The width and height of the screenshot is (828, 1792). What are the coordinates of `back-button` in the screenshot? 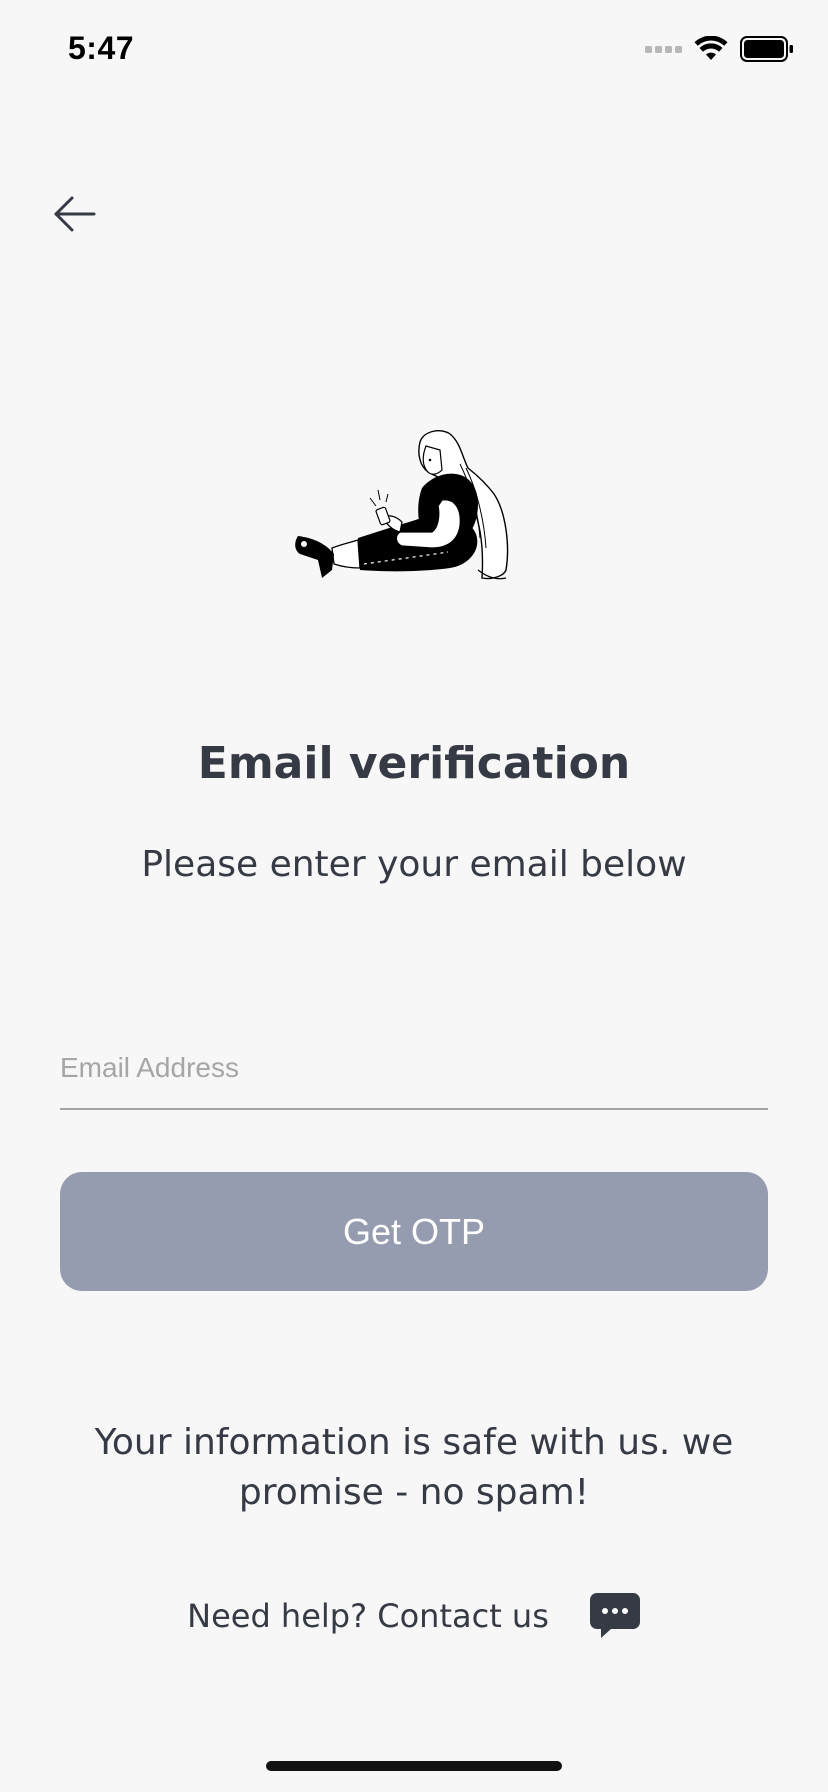 It's located at (78, 214).